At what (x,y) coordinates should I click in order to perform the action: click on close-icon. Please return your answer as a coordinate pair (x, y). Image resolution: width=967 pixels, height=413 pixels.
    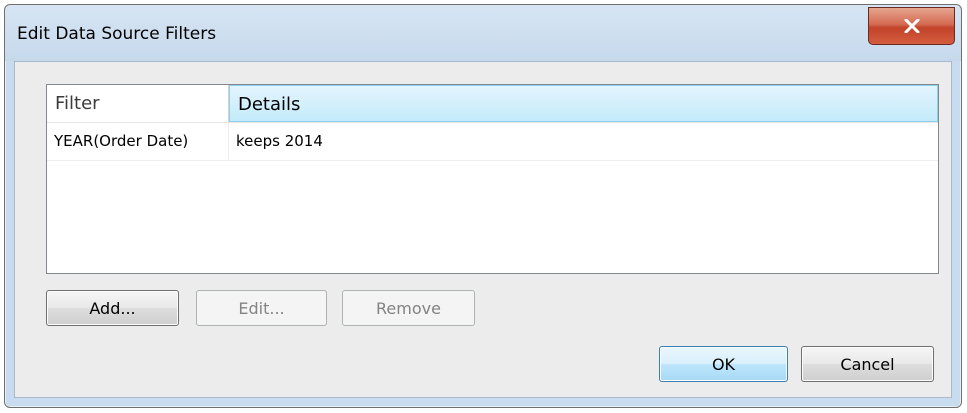
    Looking at the image, I should click on (912, 26).